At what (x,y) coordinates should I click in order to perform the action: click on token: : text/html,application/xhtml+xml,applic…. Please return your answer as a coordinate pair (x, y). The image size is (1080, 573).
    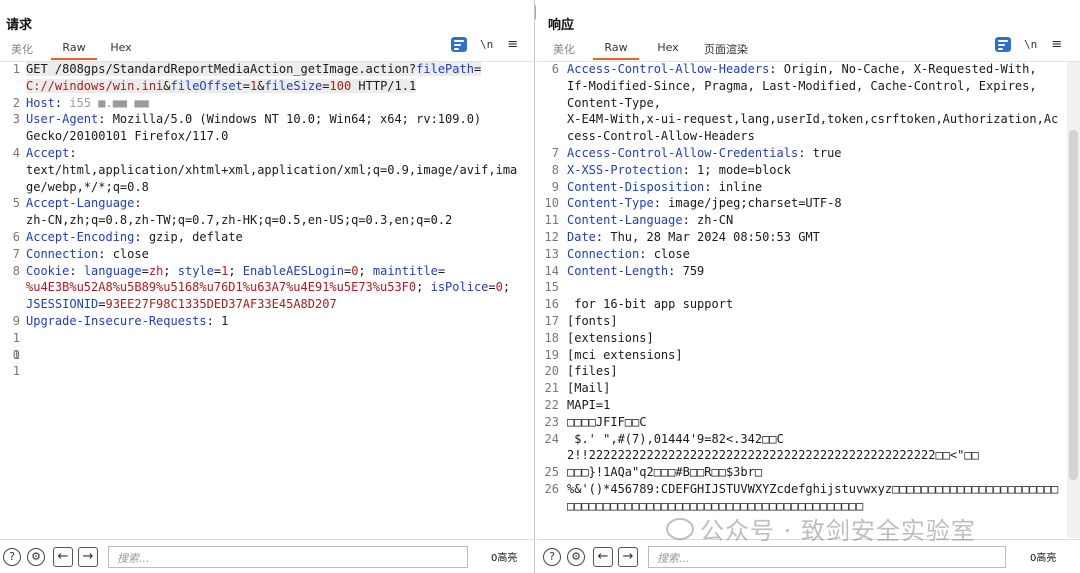
    Looking at the image, I should click on (272, 169).